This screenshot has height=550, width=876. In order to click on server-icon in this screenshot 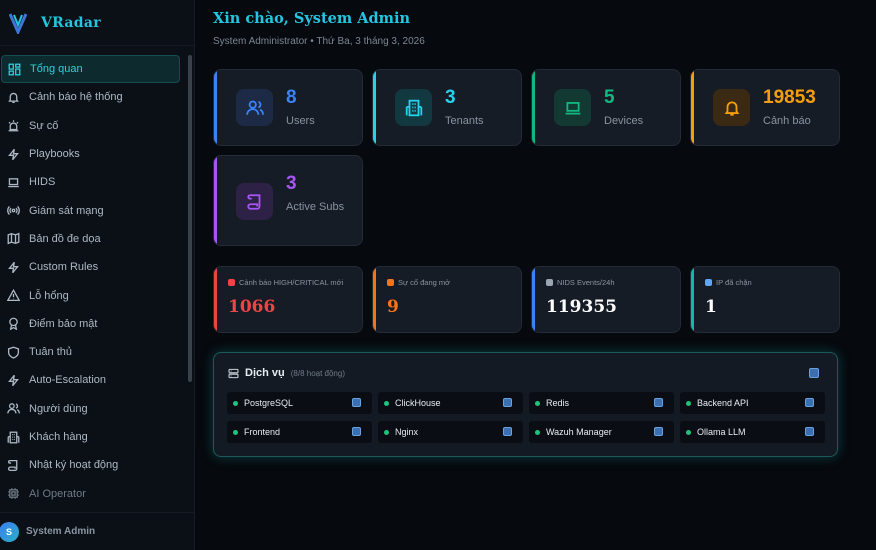, I will do `click(233, 373)`.